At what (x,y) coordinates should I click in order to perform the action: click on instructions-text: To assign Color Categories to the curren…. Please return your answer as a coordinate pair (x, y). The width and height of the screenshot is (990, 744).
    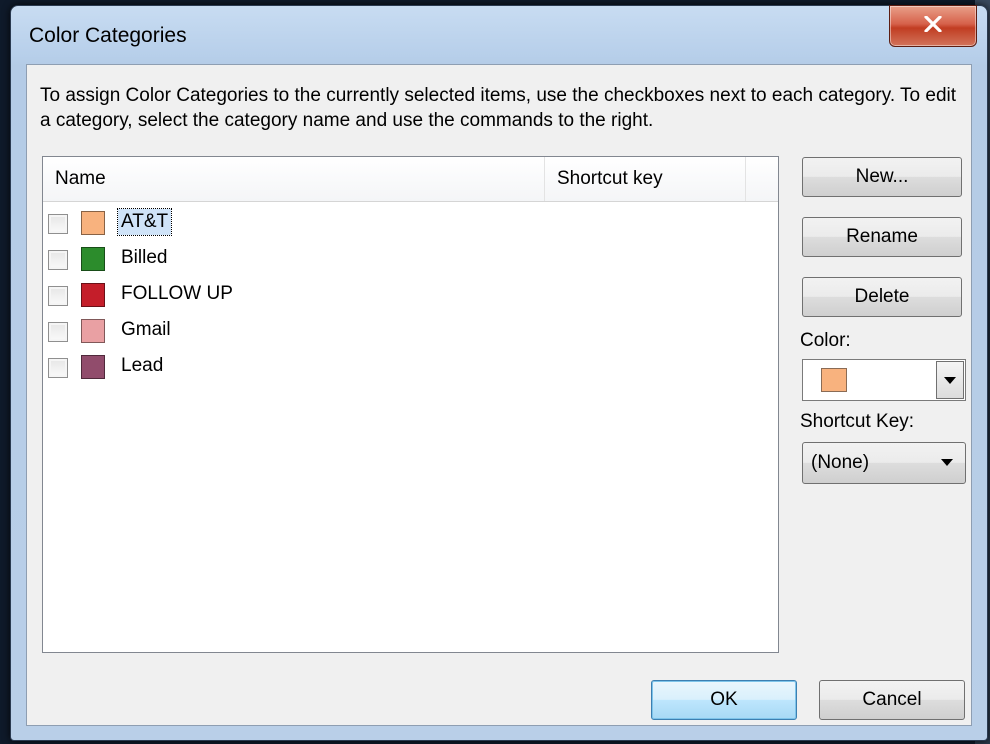
    Looking at the image, I should click on (498, 108).